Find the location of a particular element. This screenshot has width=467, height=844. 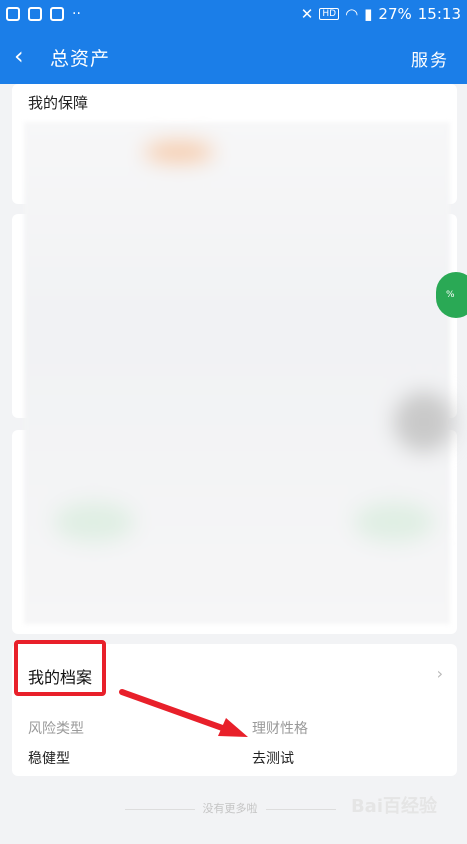

annotation-arrow is located at coordinates (183, 713).